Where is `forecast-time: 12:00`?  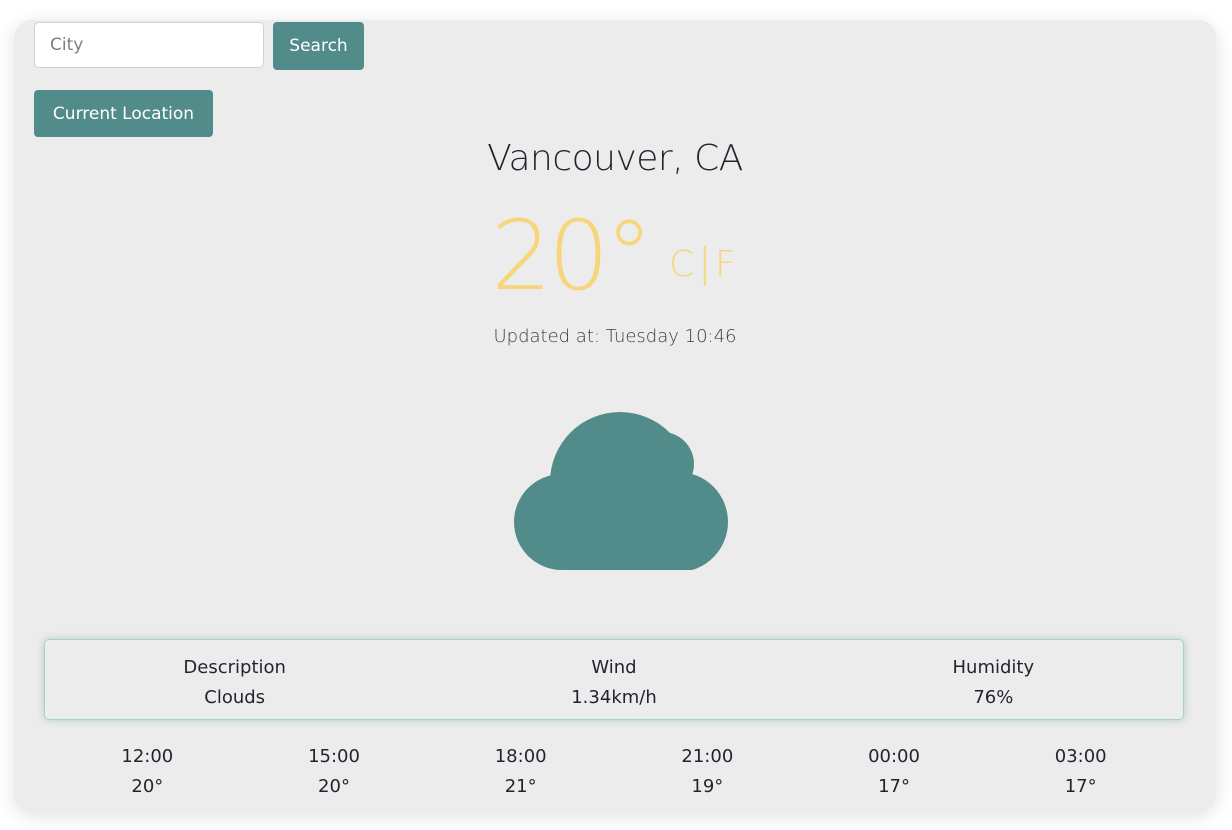
forecast-time: 12:00 is located at coordinates (147, 756).